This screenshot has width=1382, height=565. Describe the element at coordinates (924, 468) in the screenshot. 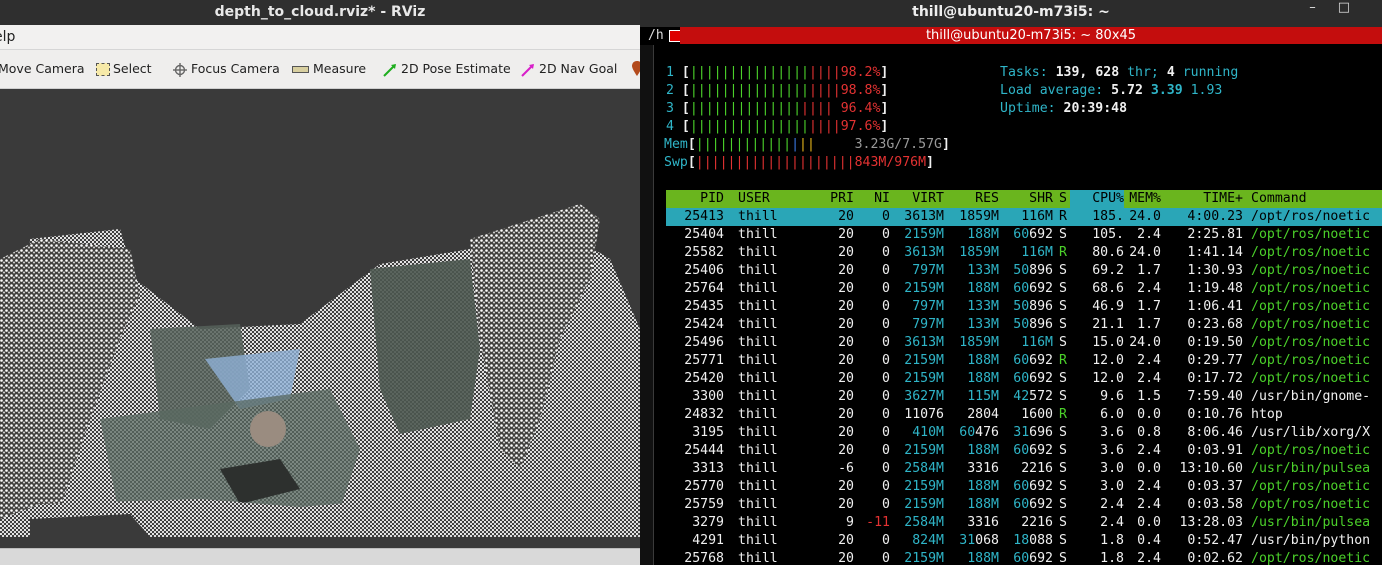

I see `cell-virt: 2584M` at that location.